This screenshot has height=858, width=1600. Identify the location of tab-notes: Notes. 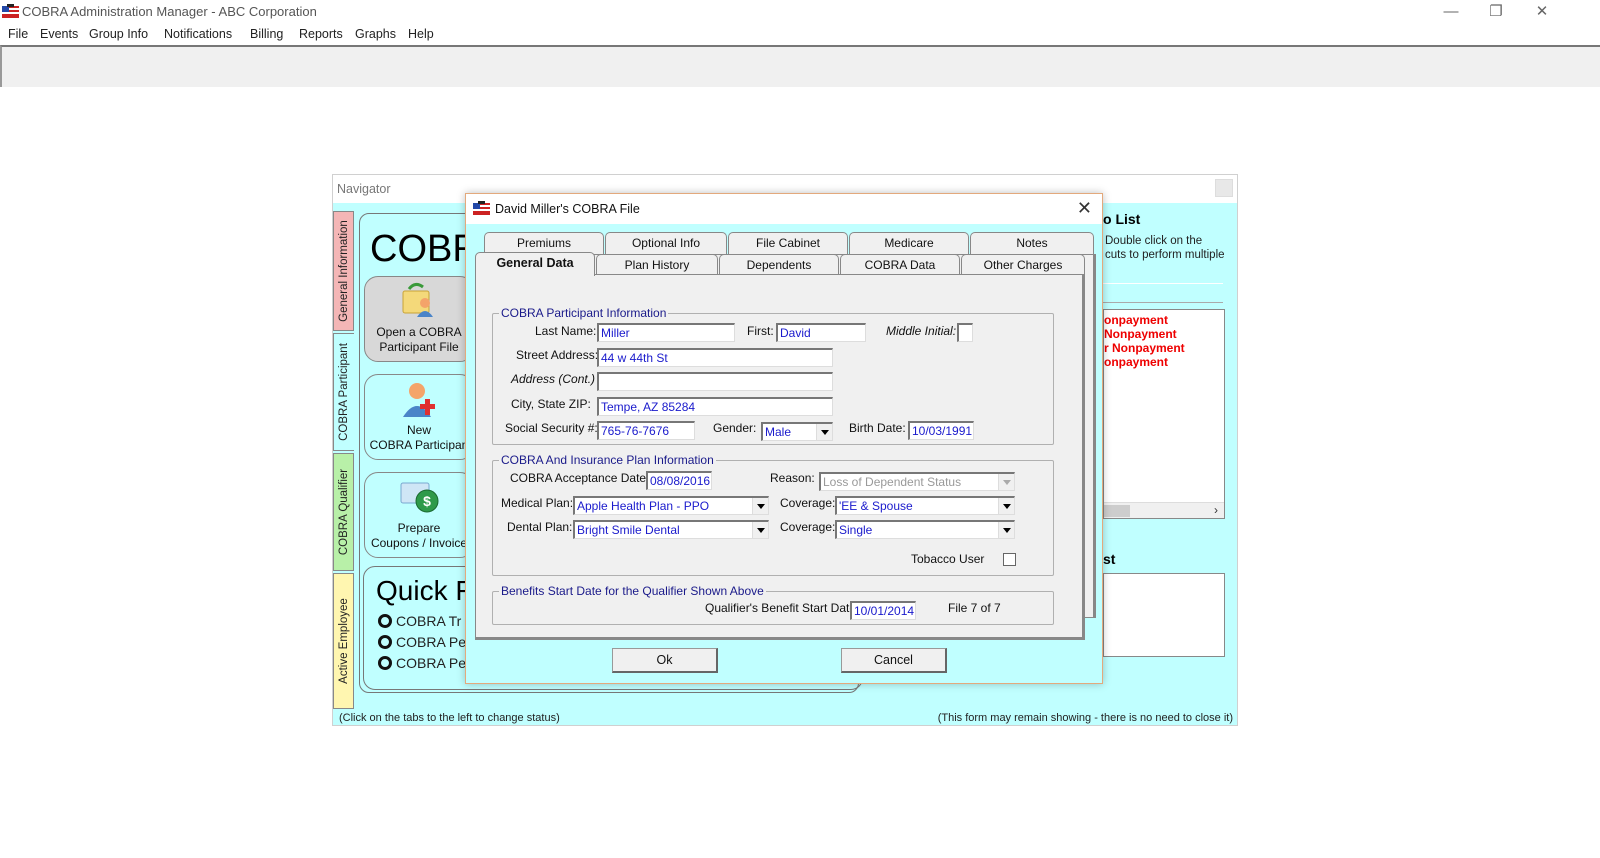
(1032, 243).